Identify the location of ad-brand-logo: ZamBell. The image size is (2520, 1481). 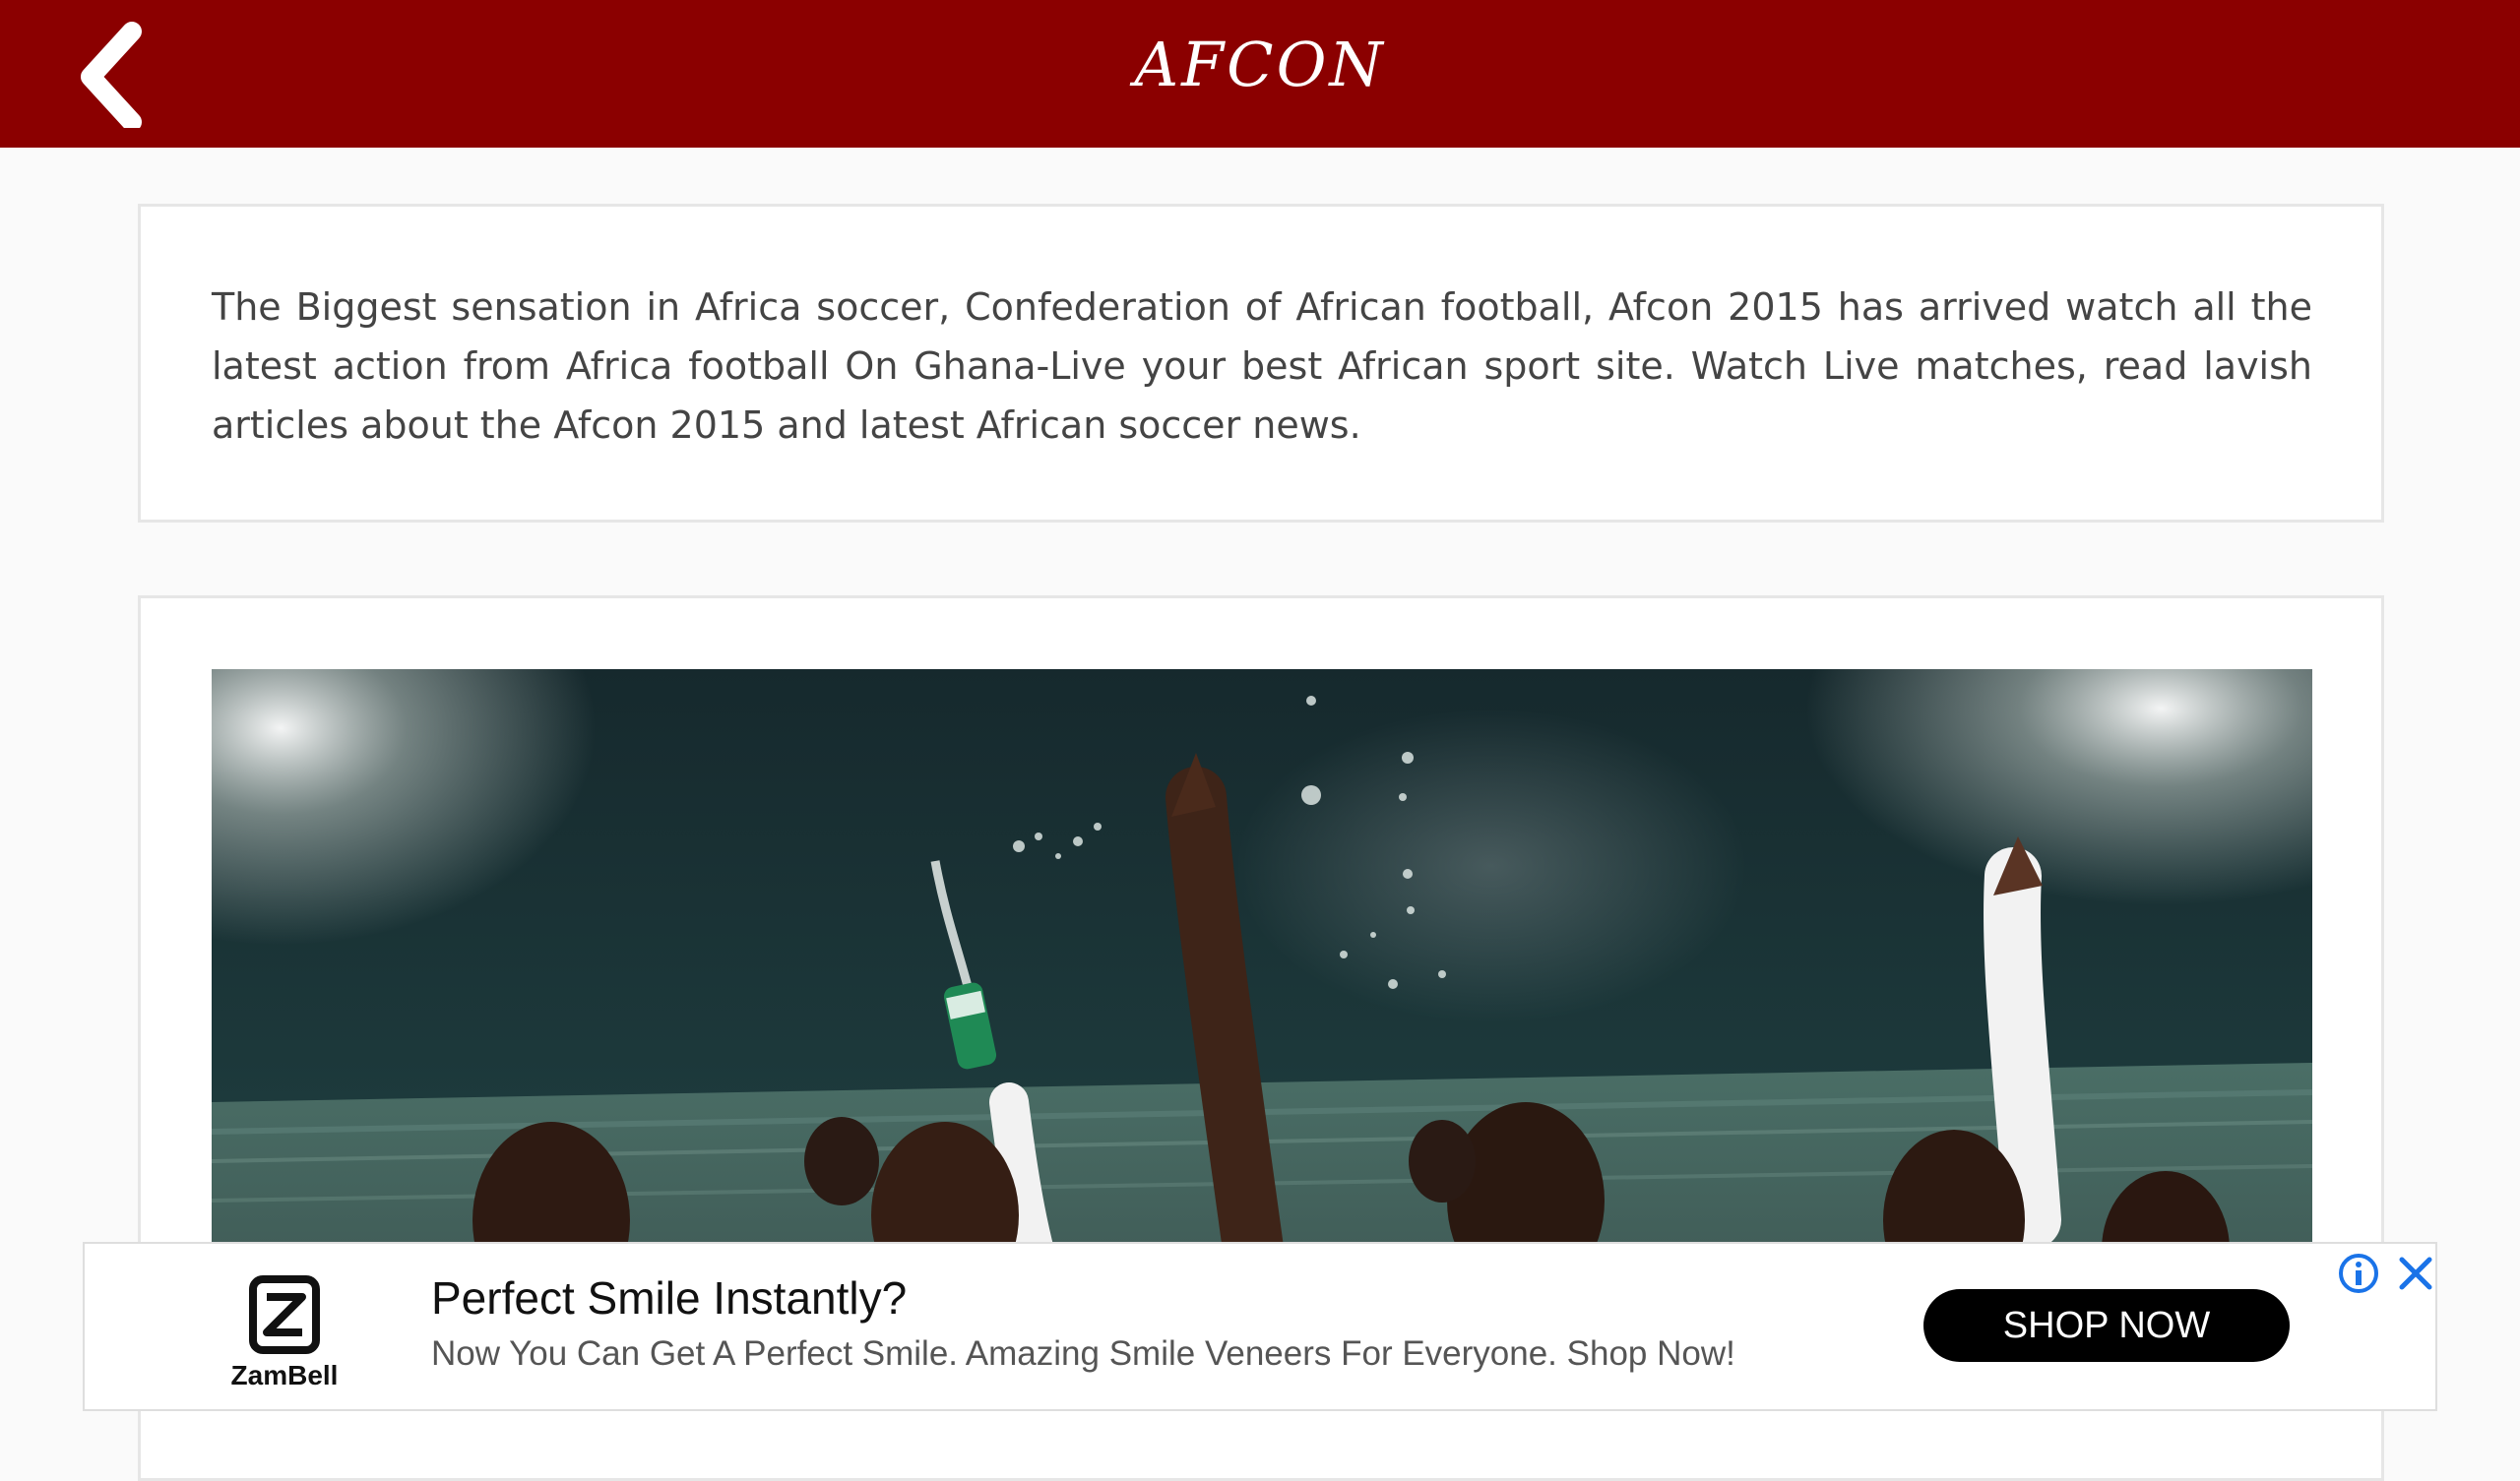
(284, 1334).